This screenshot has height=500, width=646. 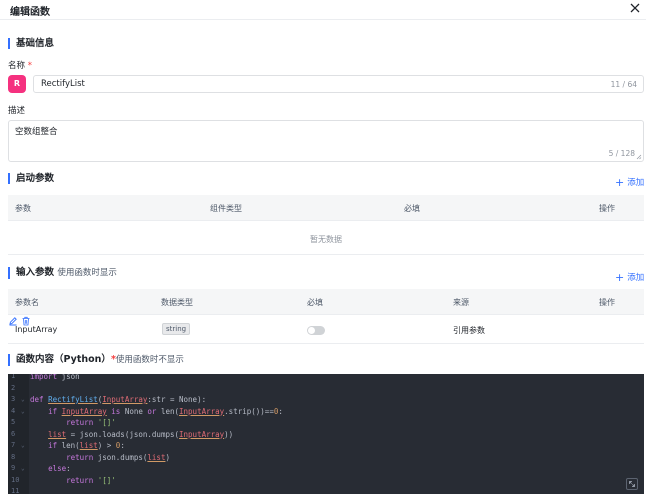 What do you see at coordinates (636, 183) in the screenshot?
I see `add-startup-label: 添加` at bounding box center [636, 183].